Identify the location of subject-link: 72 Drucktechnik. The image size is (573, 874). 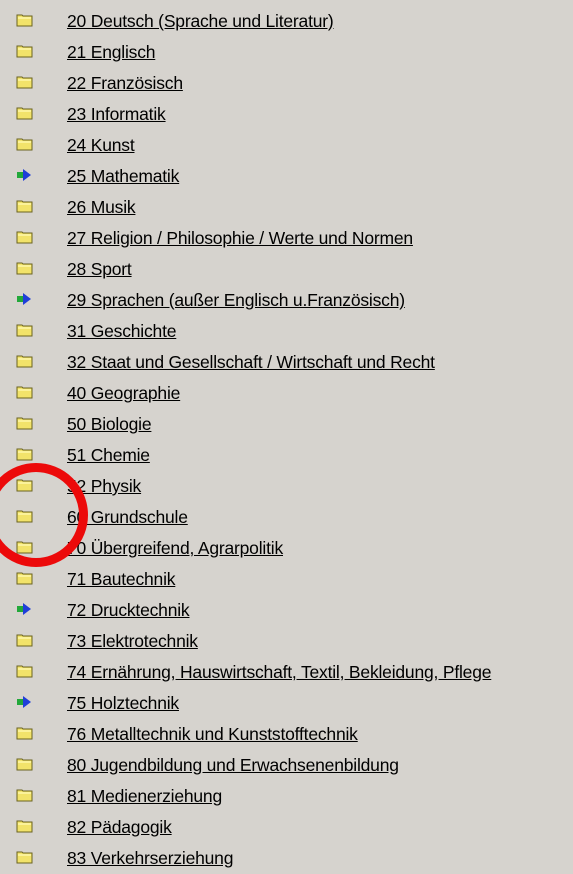
(128, 610).